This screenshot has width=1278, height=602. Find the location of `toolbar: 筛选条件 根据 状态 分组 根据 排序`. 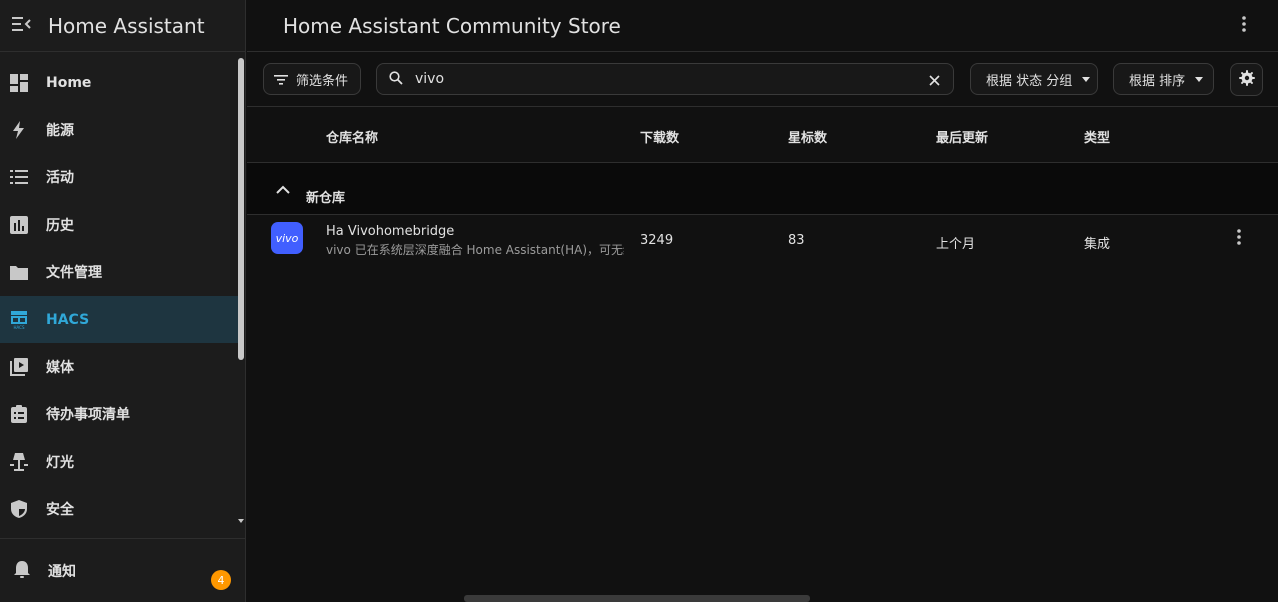

toolbar: 筛选条件 根据 状态 分组 根据 排序 is located at coordinates (762, 79).